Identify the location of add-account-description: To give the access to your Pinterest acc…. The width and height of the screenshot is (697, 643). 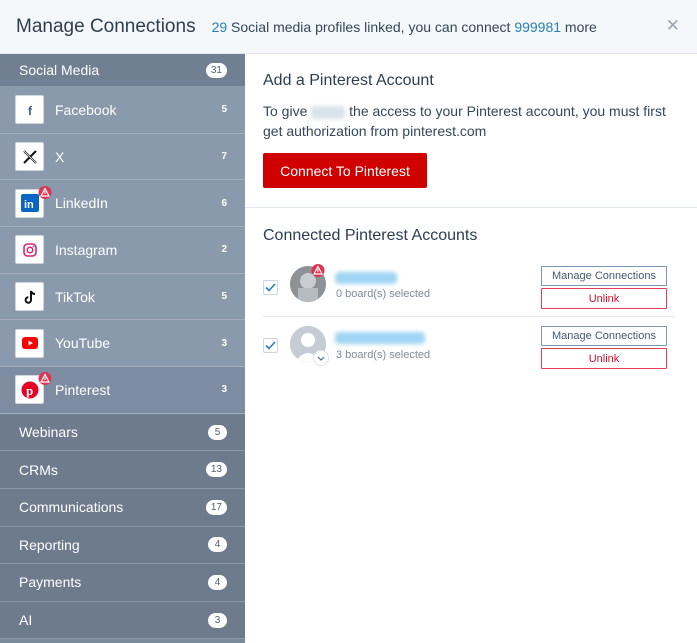
(468, 121).